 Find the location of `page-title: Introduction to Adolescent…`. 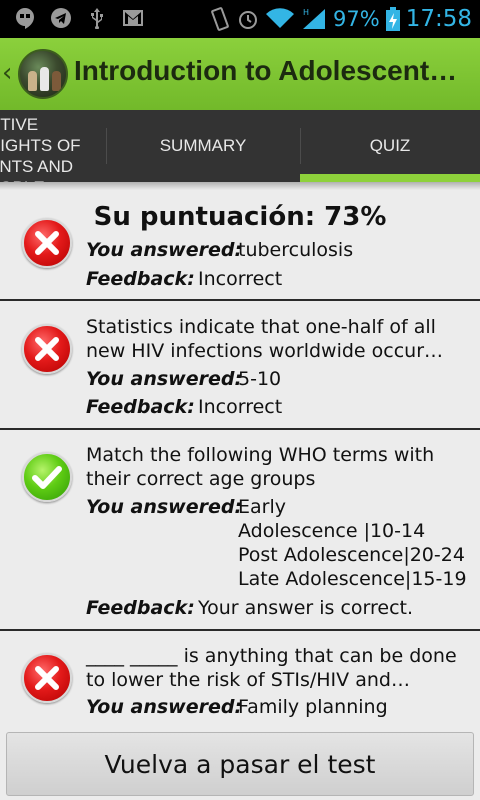

page-title: Introduction to Adolescent… is located at coordinates (266, 70).